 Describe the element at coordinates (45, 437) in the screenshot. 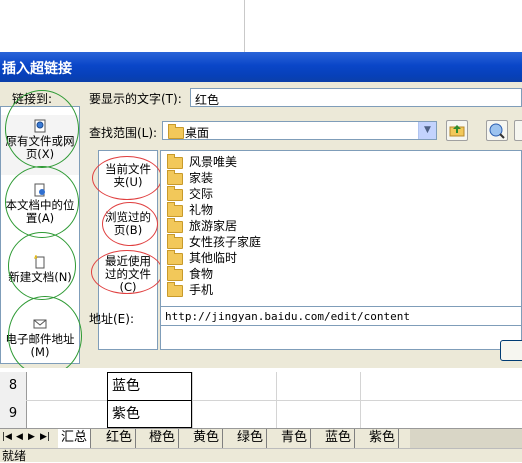

I see `last-sheet-icon: ▶|` at that location.